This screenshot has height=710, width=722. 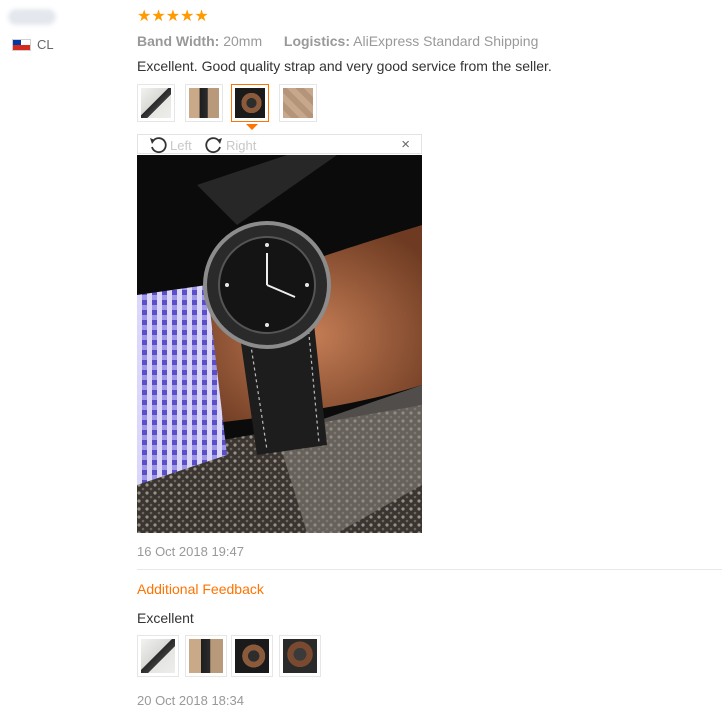 I want to click on rotate-left-label: Left, so click(x=181, y=145).